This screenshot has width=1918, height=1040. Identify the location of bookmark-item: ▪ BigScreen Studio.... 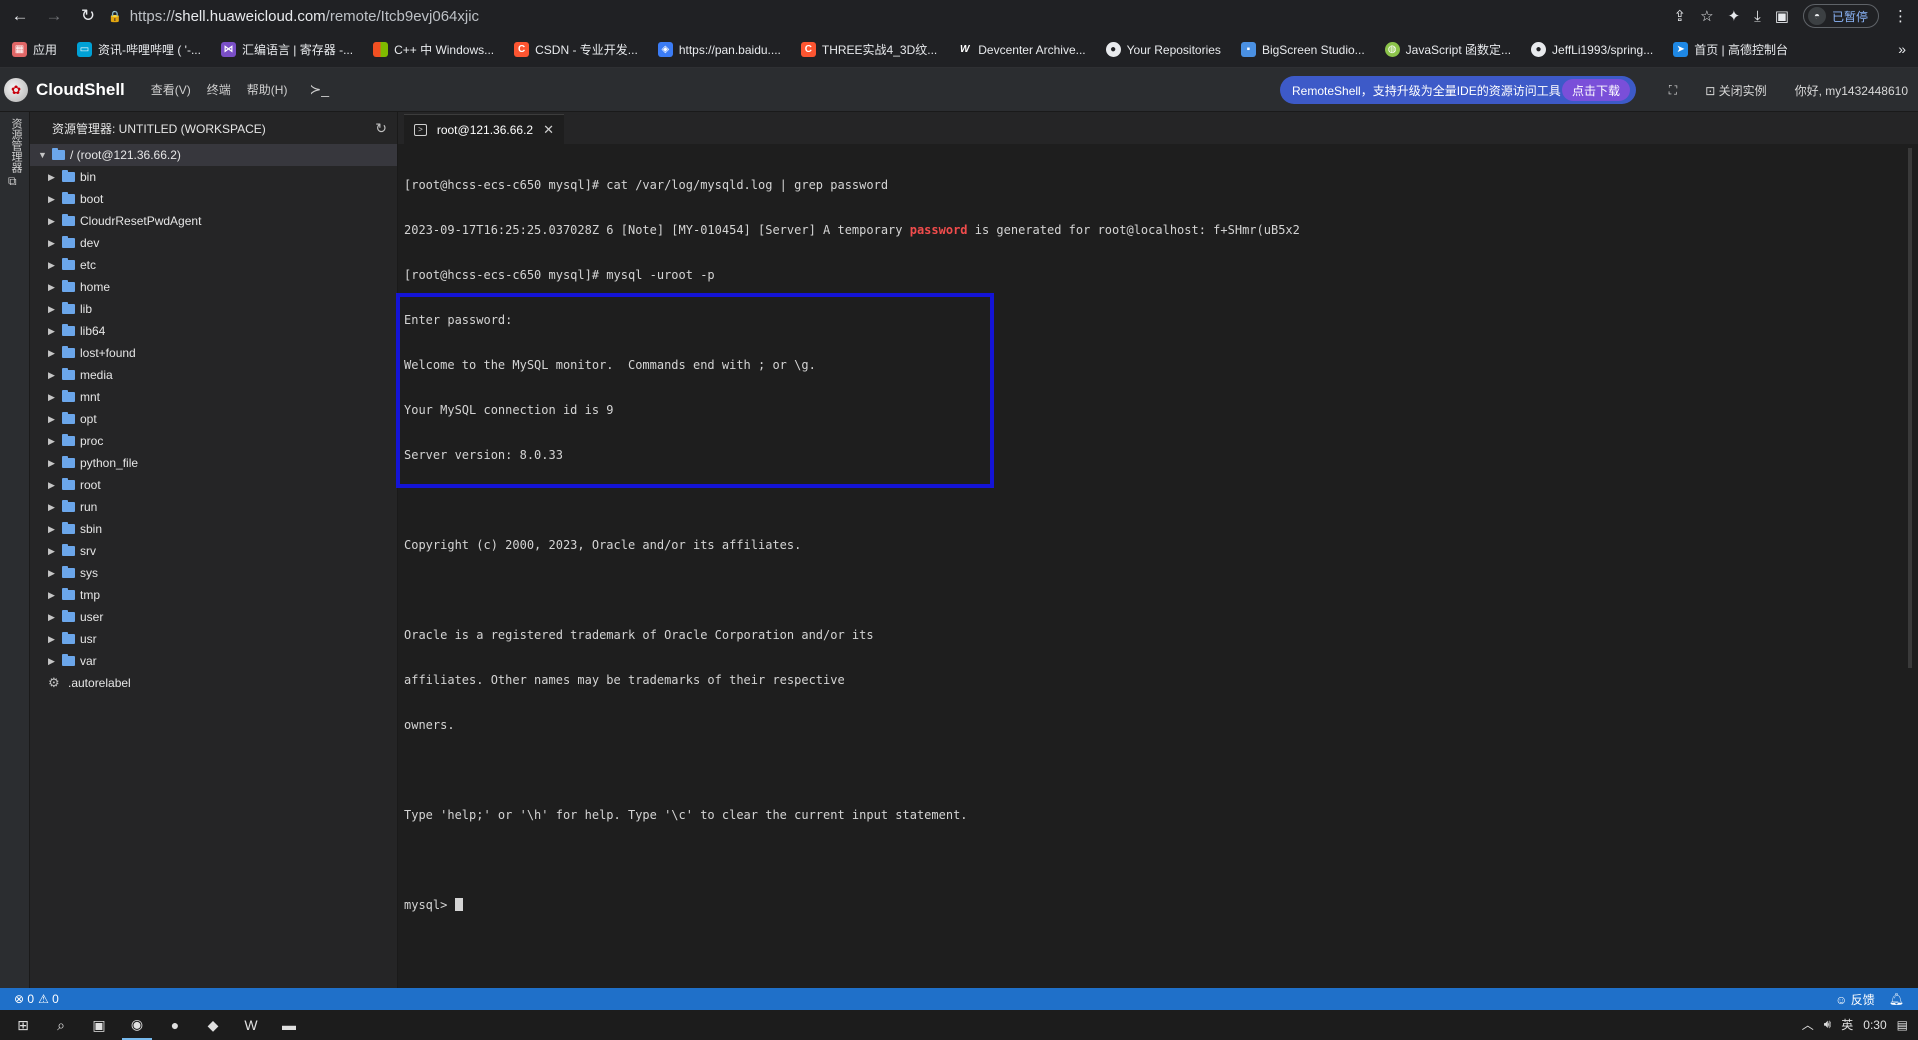
(1302, 49).